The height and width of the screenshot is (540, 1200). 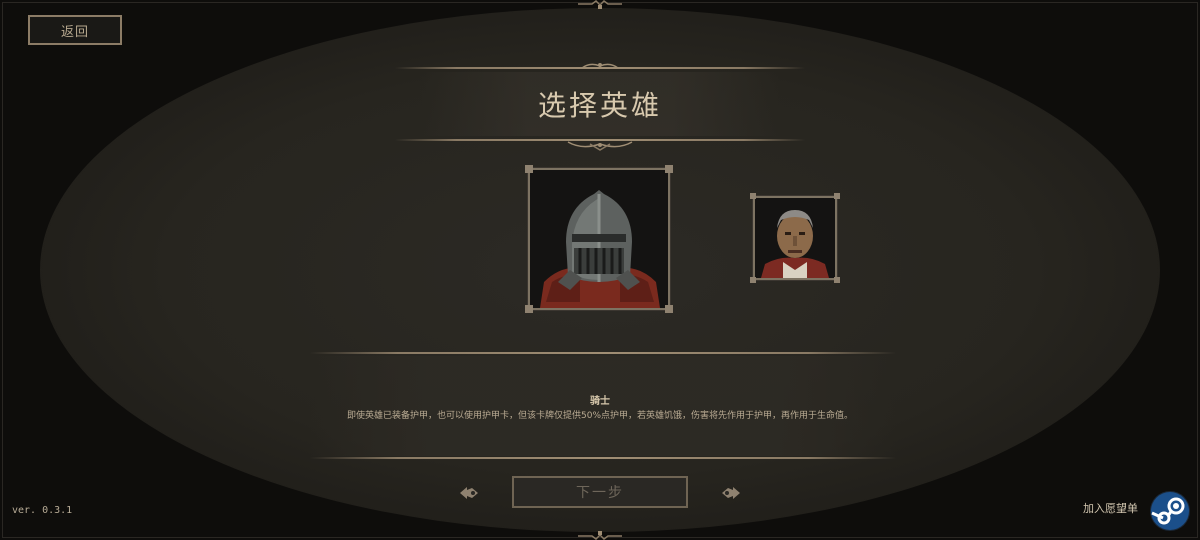 I want to click on version-label: ver. 0.3.1, so click(x=42, y=510).